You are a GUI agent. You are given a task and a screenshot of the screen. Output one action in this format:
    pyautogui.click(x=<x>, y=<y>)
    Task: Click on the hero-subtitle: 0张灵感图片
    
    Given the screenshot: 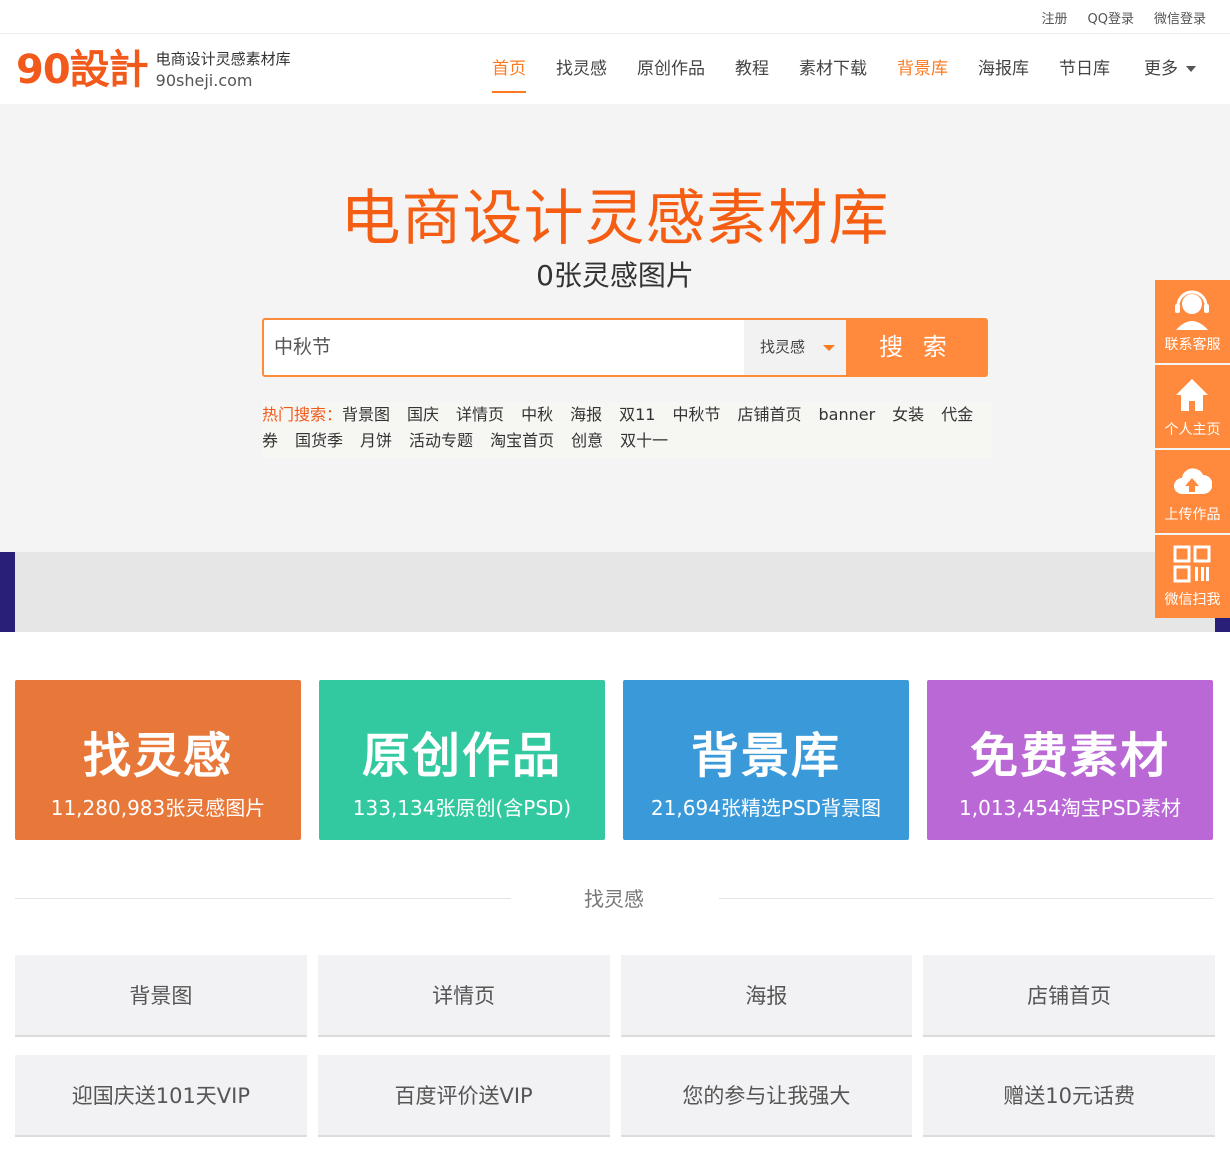 What is the action you would take?
    pyautogui.click(x=615, y=275)
    